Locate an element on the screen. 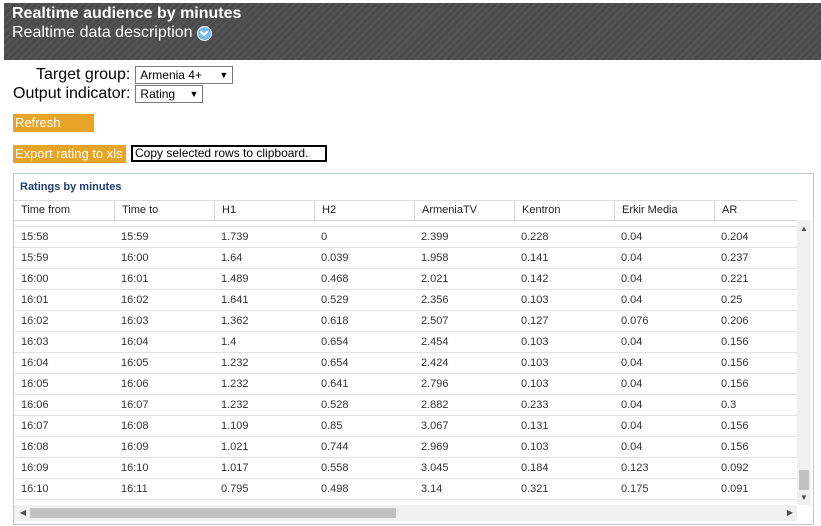 This screenshot has width=821, height=526. output-indicator-row: Output indicator: Rating ▼ is located at coordinates (108, 94).